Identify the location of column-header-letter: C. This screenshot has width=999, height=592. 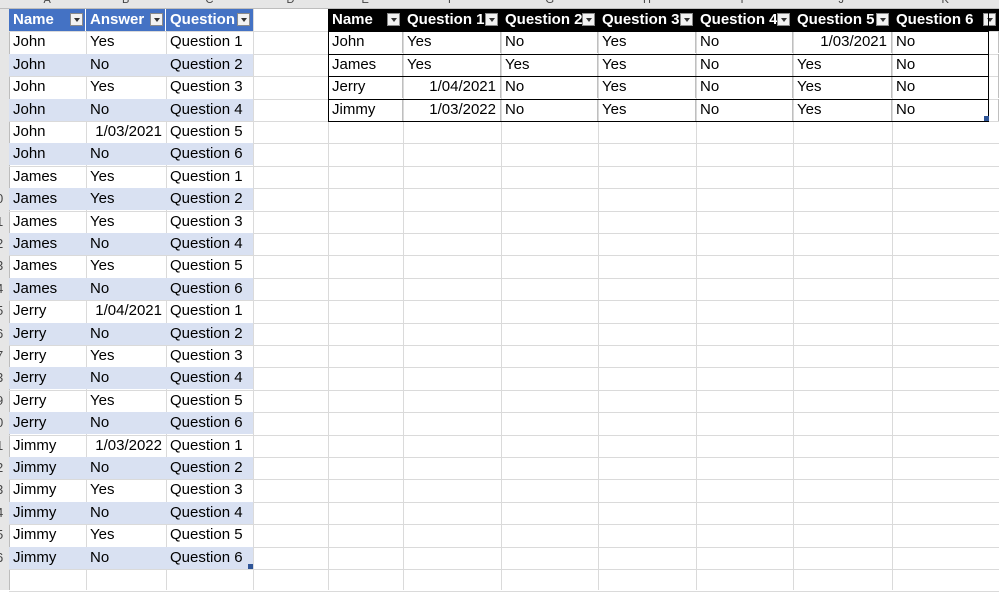
(210, 3).